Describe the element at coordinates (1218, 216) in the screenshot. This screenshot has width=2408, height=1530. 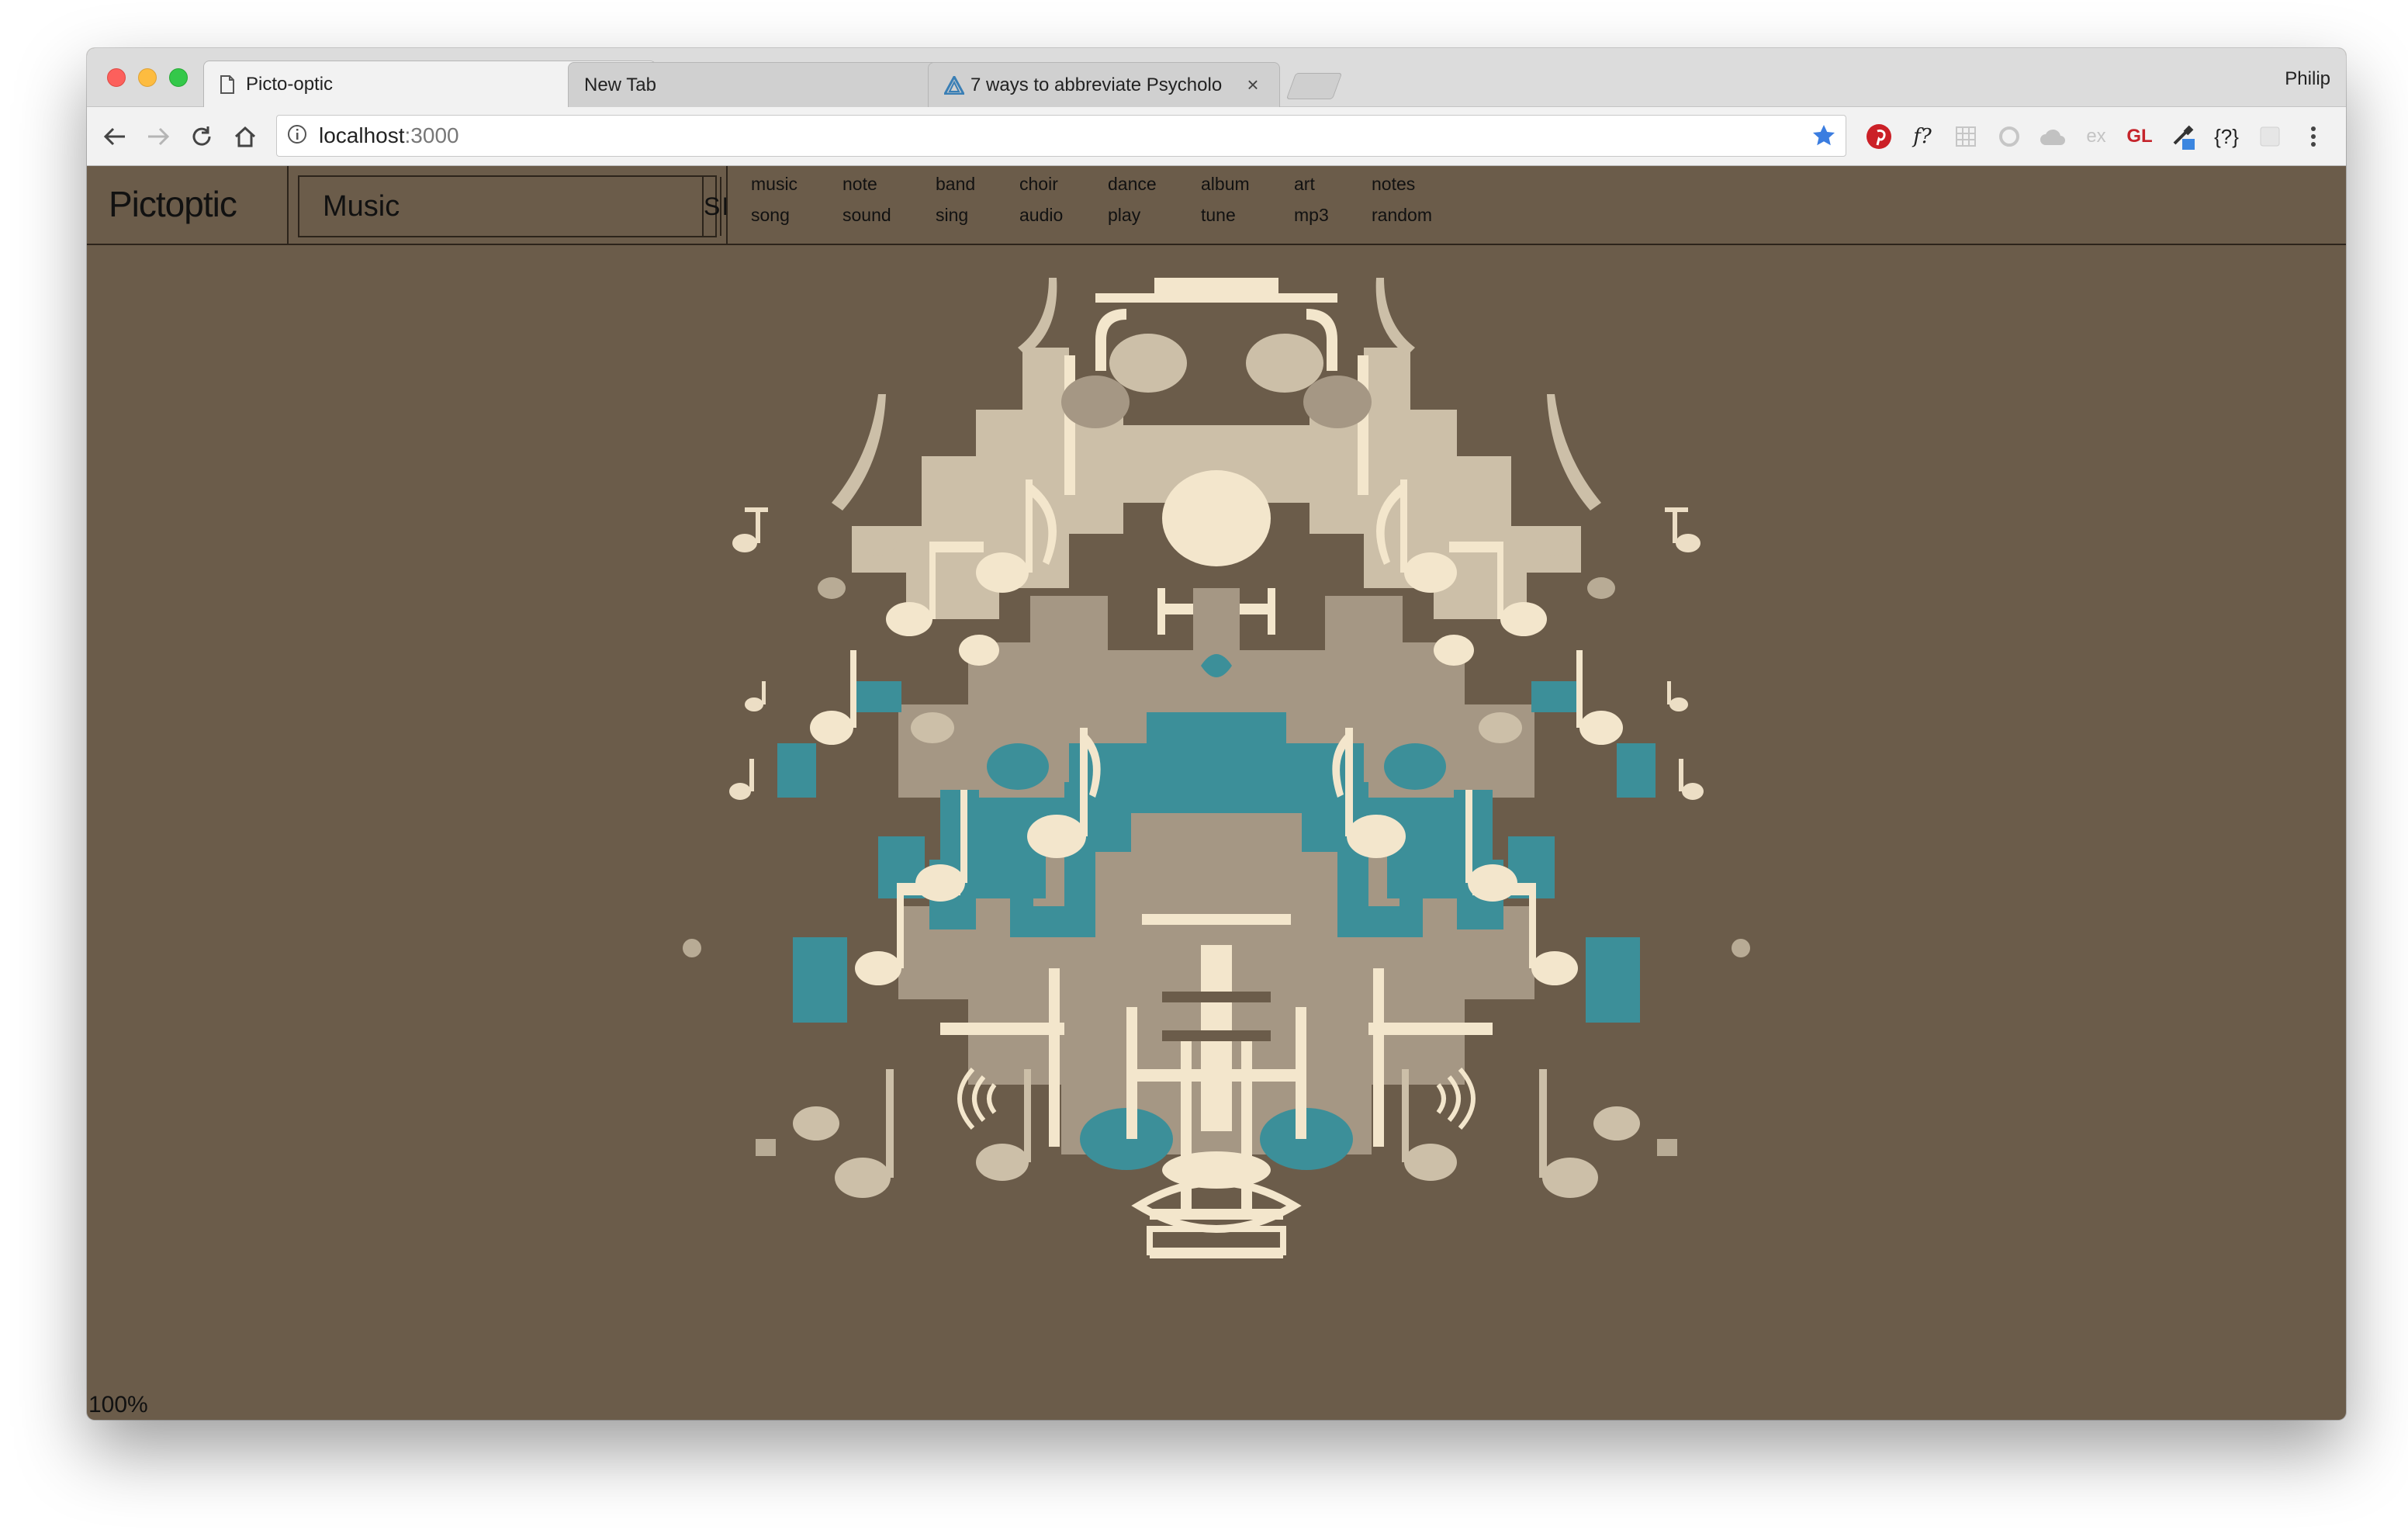
I see `tag-tune: tune` at that location.